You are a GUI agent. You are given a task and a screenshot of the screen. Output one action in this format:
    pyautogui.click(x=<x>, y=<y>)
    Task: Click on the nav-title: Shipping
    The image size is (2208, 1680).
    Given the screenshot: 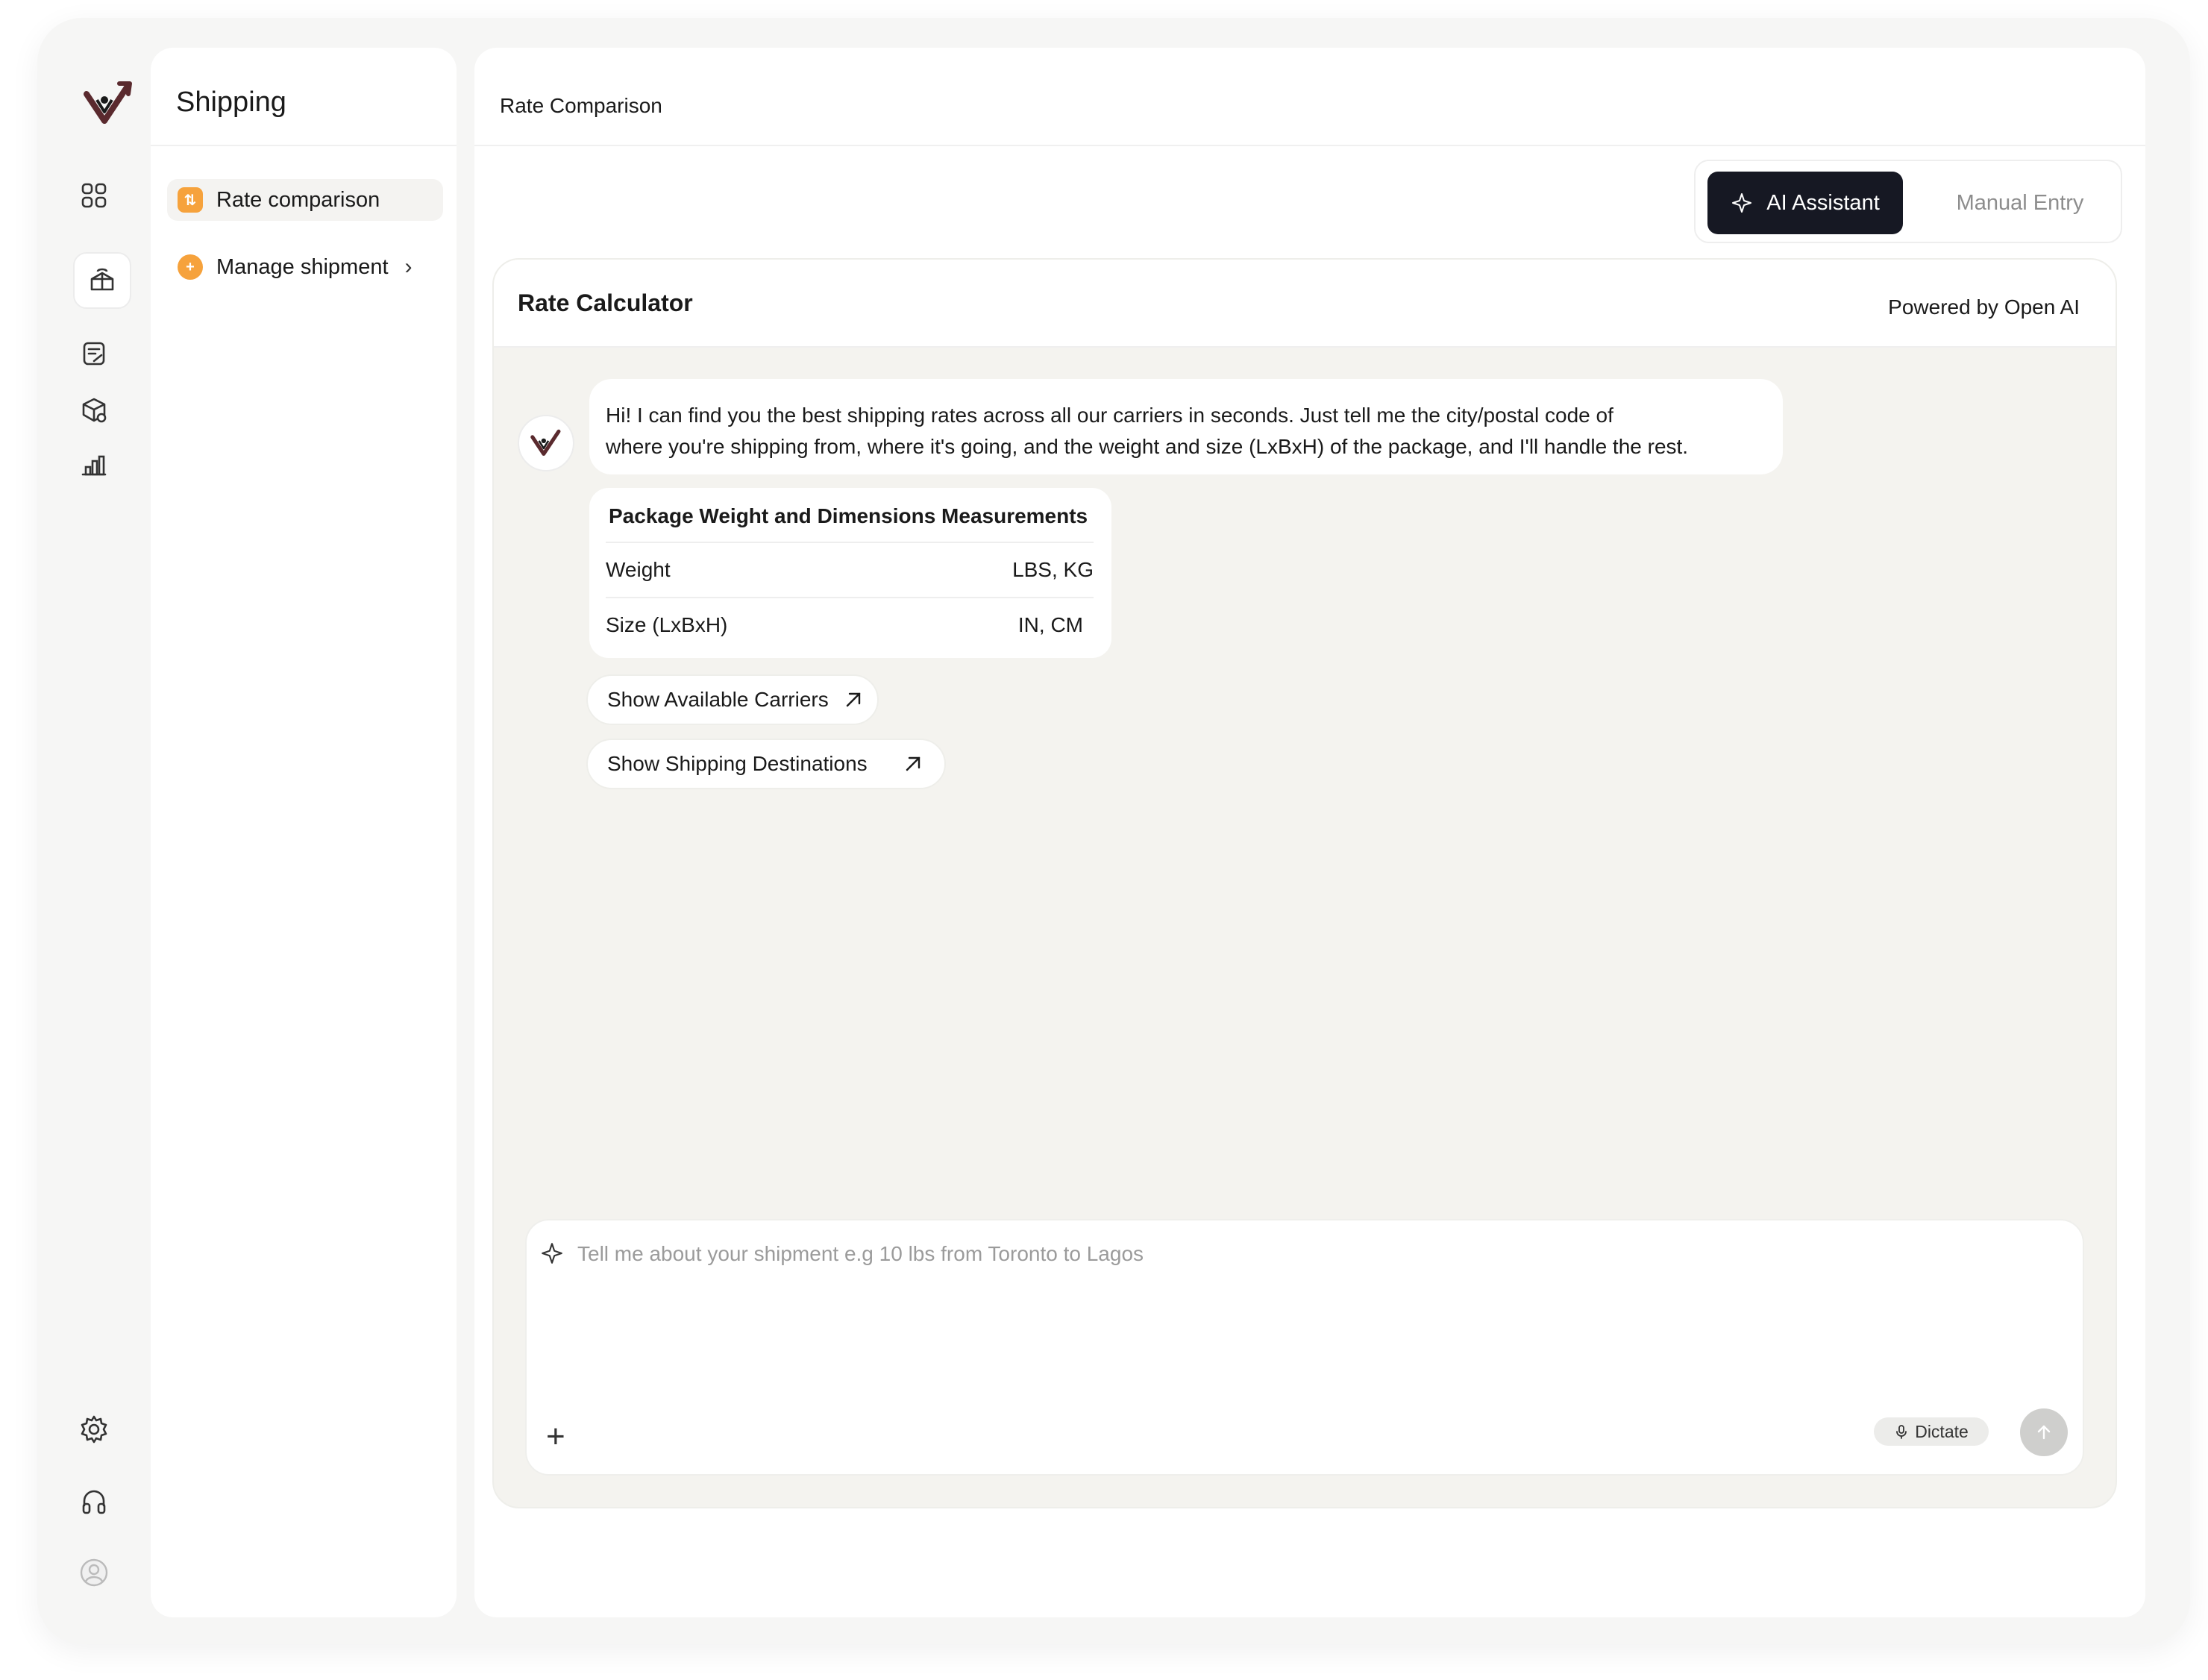 What is the action you would take?
    pyautogui.click(x=231, y=102)
    